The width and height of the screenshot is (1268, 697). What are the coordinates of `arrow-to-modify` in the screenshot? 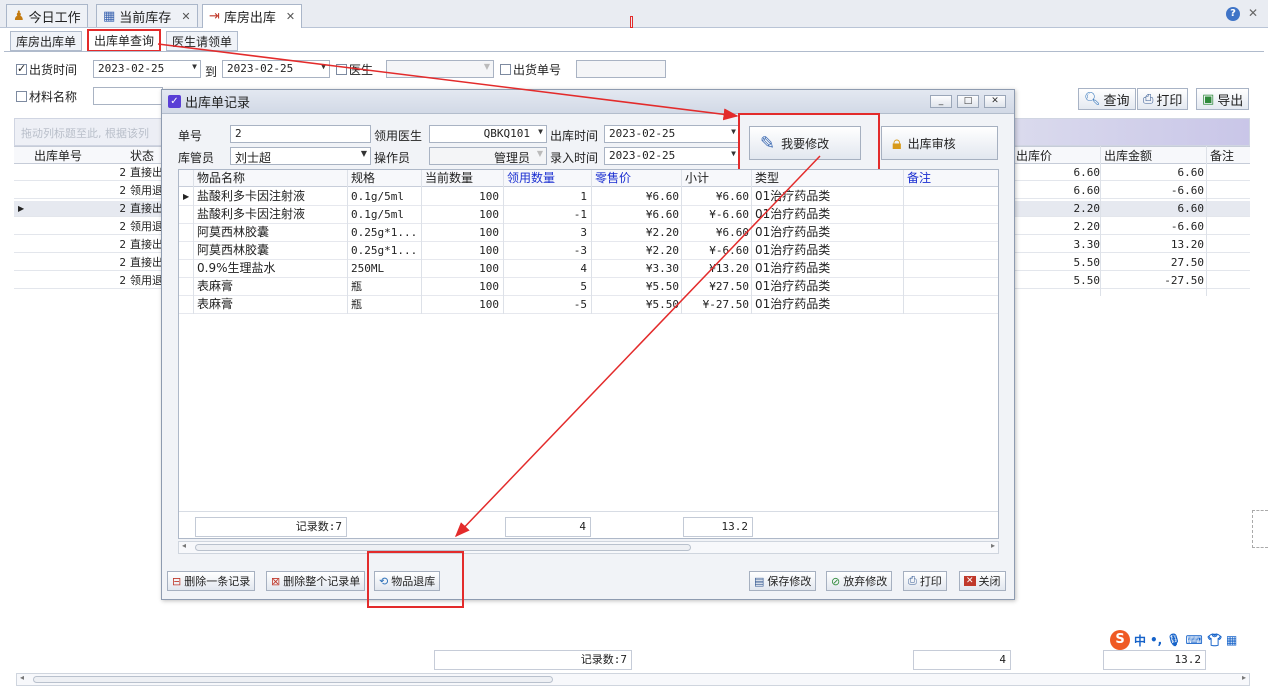 It's located at (448, 82).